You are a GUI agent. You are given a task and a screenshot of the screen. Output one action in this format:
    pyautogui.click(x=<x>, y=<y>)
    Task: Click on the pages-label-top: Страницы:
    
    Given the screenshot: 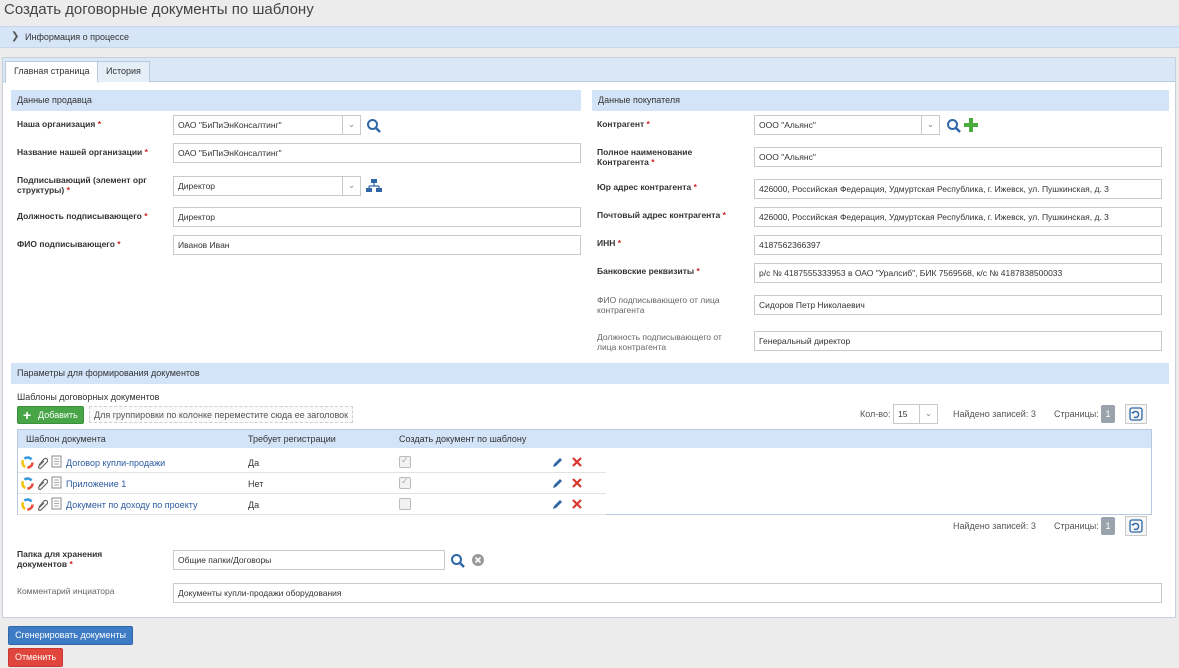 What is the action you would take?
    pyautogui.click(x=1076, y=414)
    